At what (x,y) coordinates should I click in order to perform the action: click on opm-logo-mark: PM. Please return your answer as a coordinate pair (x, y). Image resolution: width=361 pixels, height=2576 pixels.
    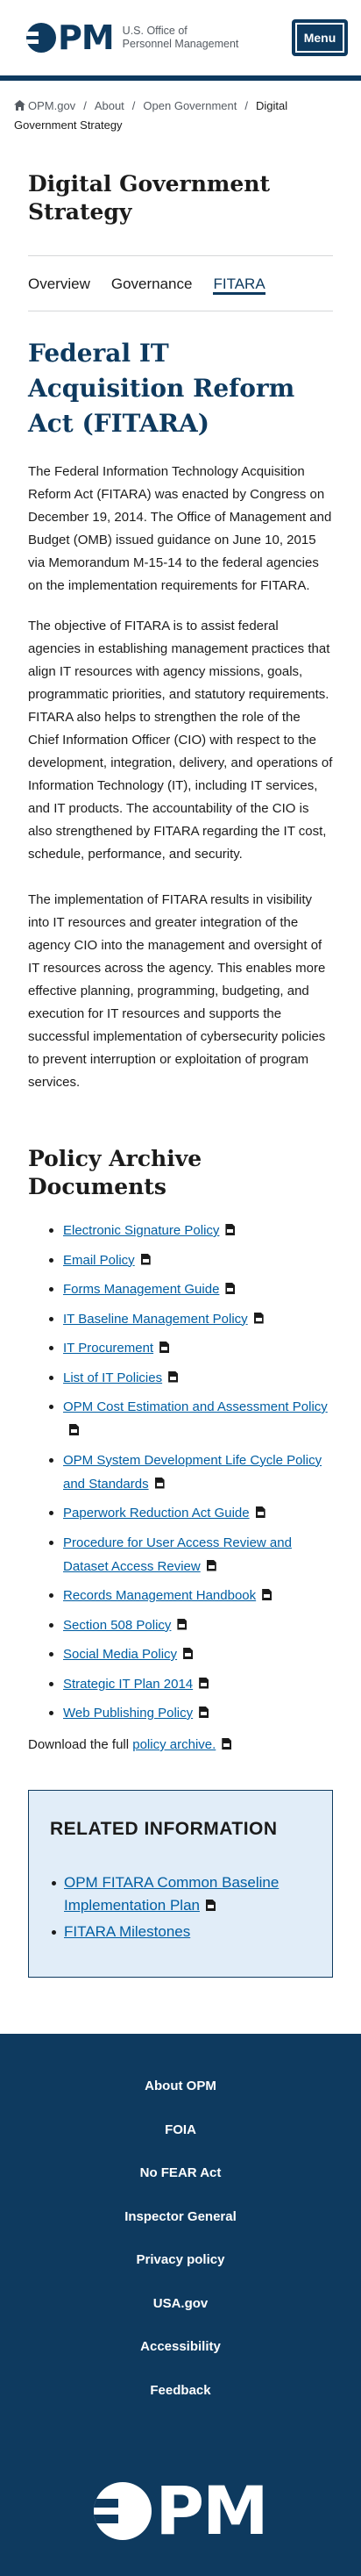
    Looking at the image, I should click on (70, 37).